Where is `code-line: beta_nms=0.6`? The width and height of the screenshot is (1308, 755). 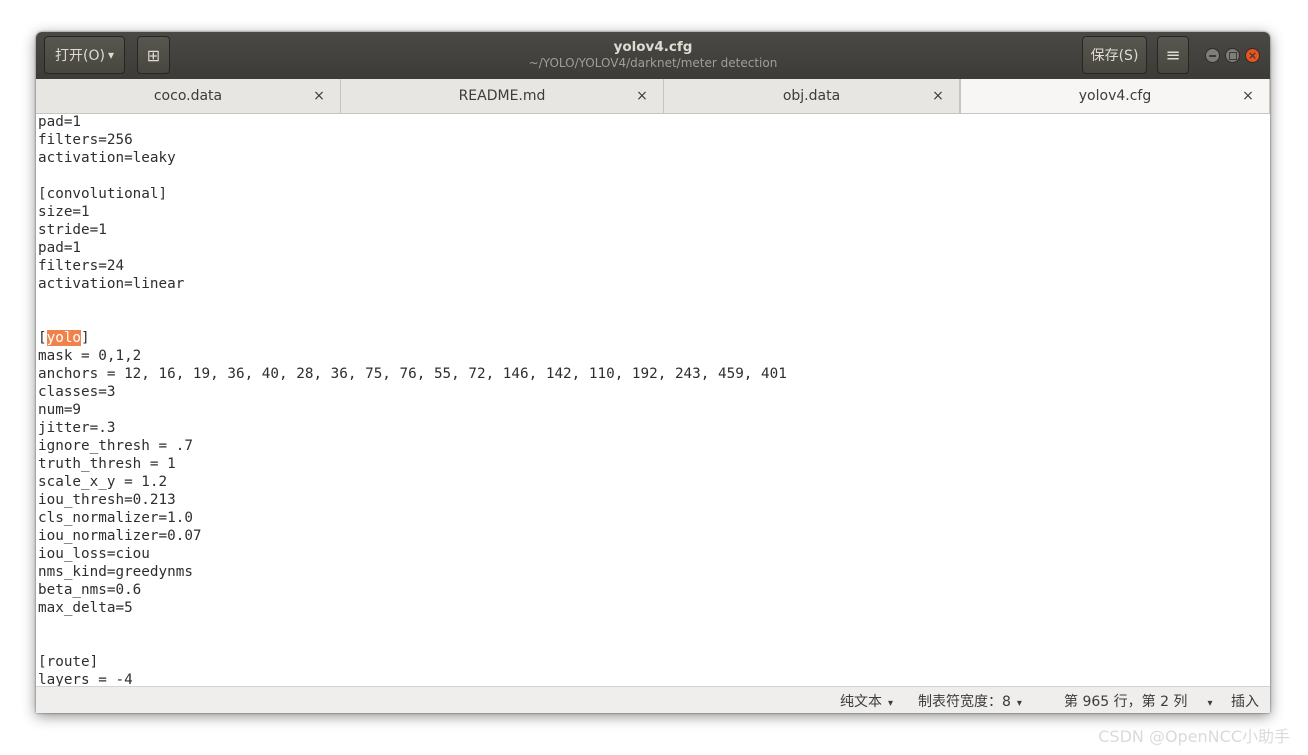 code-line: beta_nms=0.6 is located at coordinates (90, 590).